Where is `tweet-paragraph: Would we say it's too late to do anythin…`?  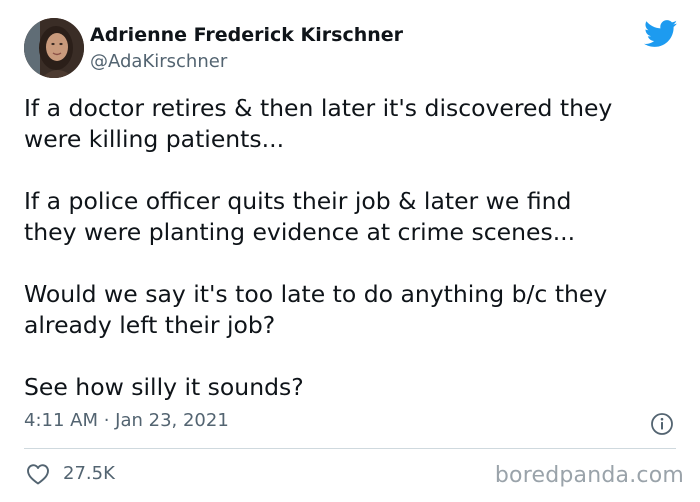 tweet-paragraph: Would we say it's too late to do anythin… is located at coordinates (316, 309).